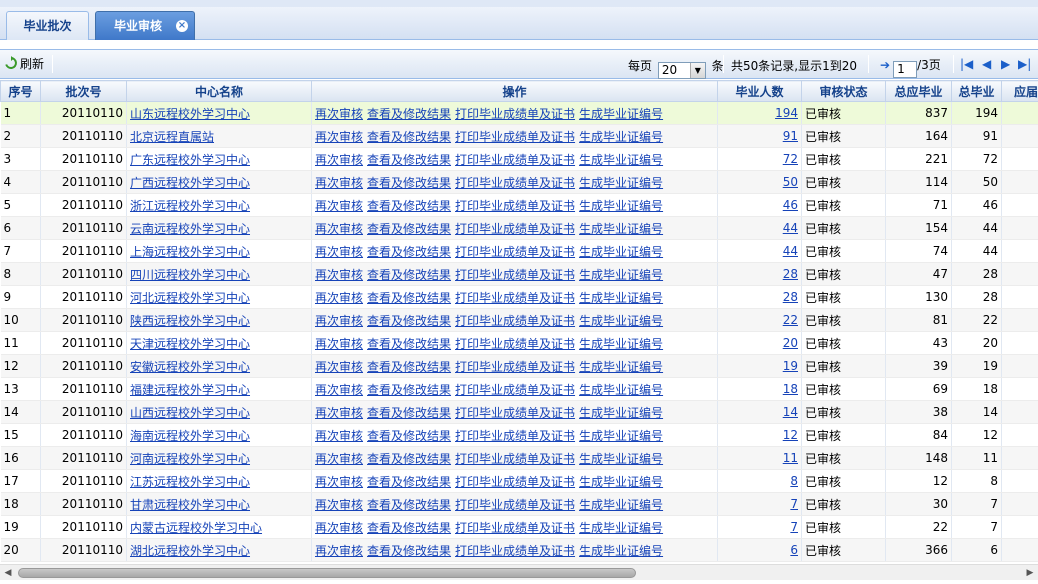 This screenshot has height=584, width=1038. Describe the element at coordinates (681, 70) in the screenshot. I see `page-size-select: 20 ▼` at that location.